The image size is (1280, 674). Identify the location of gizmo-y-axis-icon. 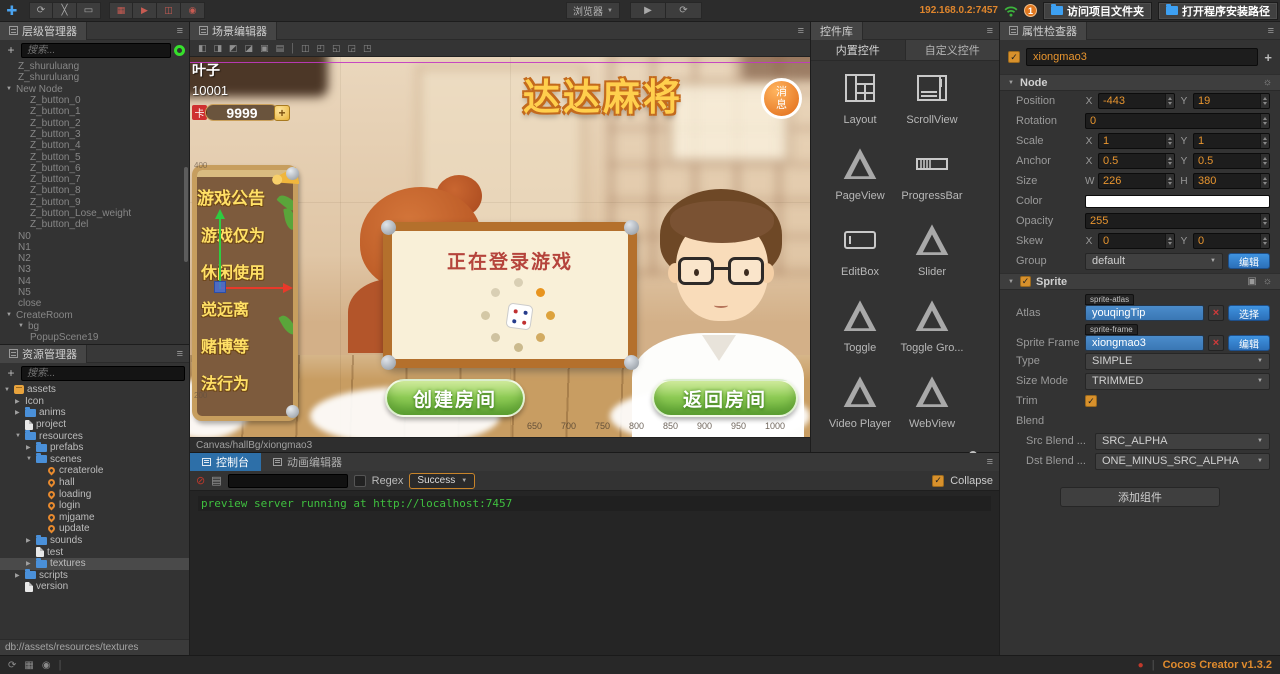
(220, 214).